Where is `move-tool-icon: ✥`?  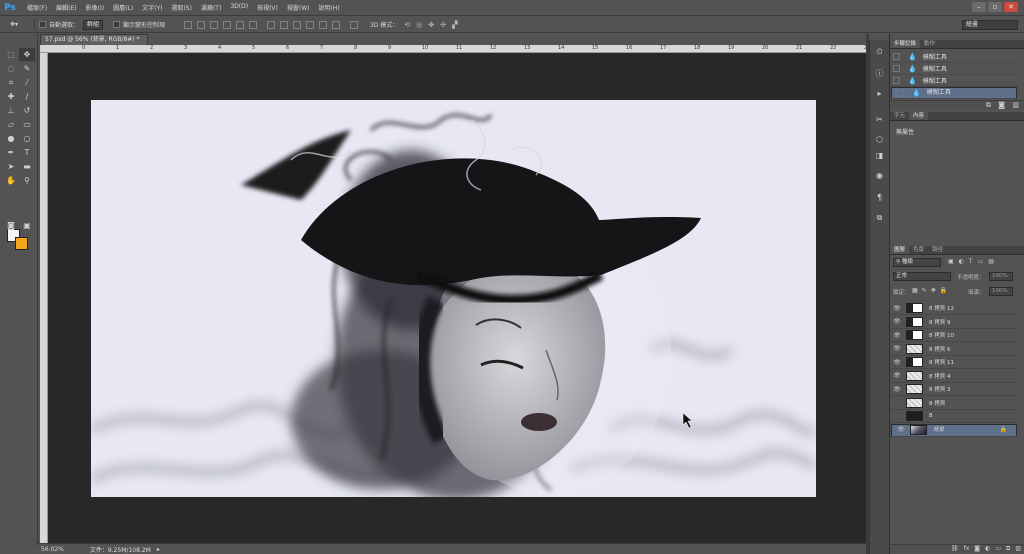 move-tool-icon: ✥ is located at coordinates (27, 54).